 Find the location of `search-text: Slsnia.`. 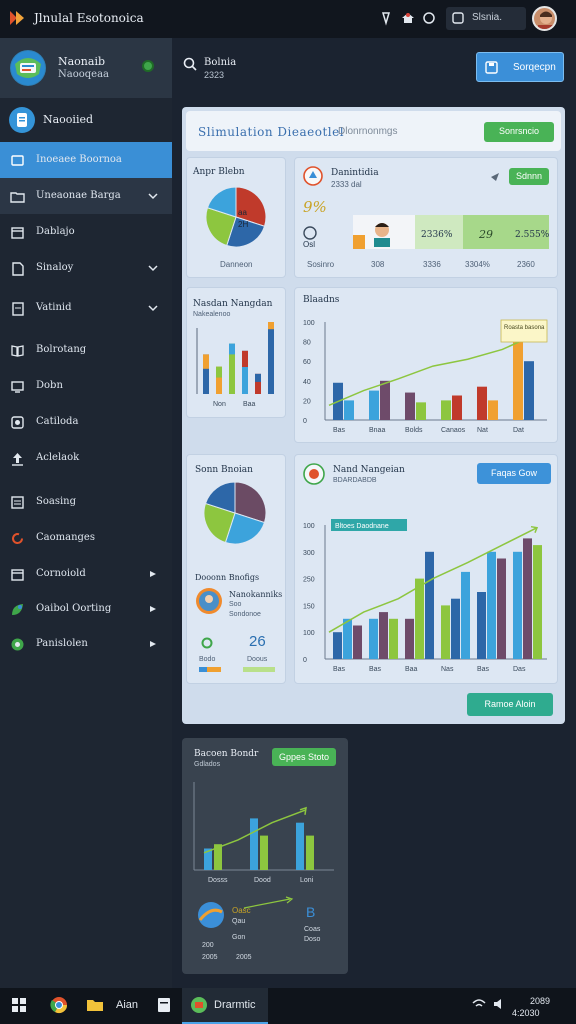

search-text: Slsnia. is located at coordinates (487, 17).